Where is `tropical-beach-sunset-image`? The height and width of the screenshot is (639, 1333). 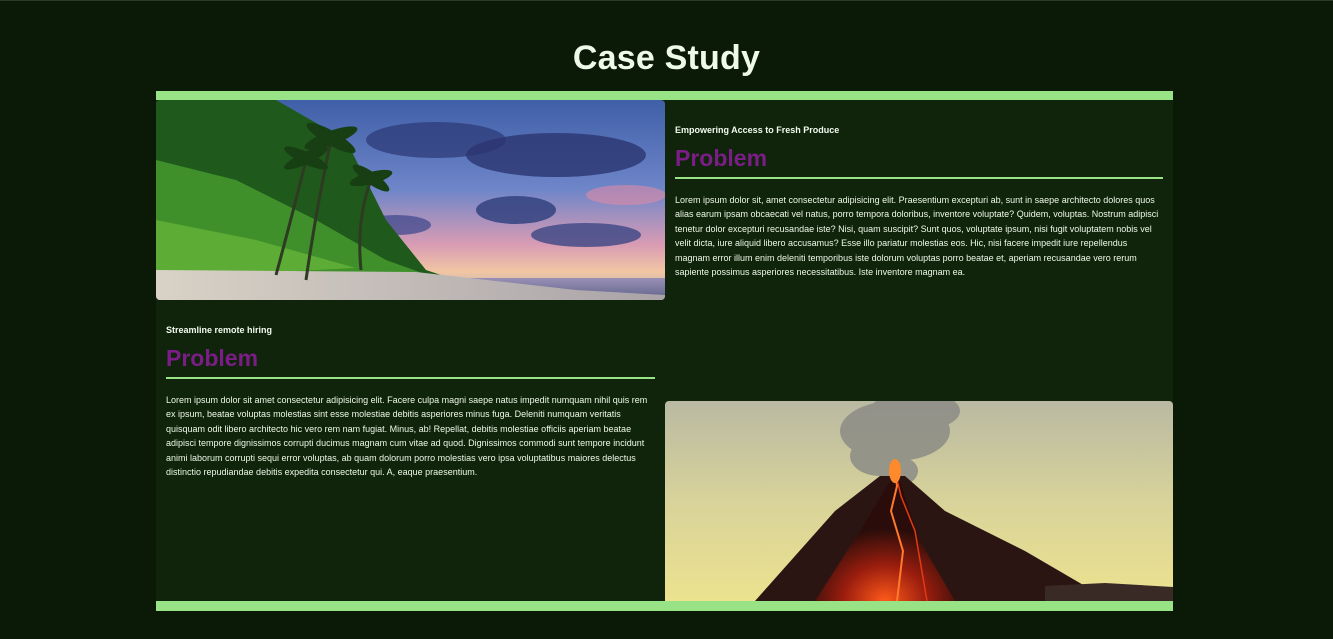 tropical-beach-sunset-image is located at coordinates (410, 200).